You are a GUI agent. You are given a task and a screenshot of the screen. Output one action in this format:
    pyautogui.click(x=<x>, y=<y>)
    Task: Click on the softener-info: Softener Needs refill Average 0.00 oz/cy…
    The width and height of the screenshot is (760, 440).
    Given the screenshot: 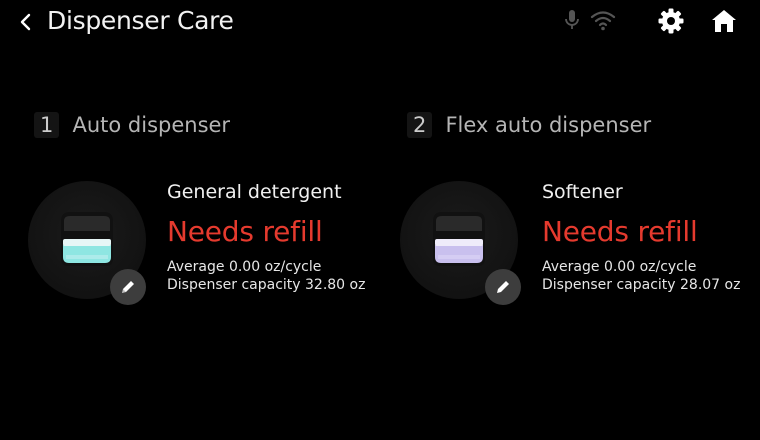 What is the action you would take?
    pyautogui.click(x=641, y=237)
    